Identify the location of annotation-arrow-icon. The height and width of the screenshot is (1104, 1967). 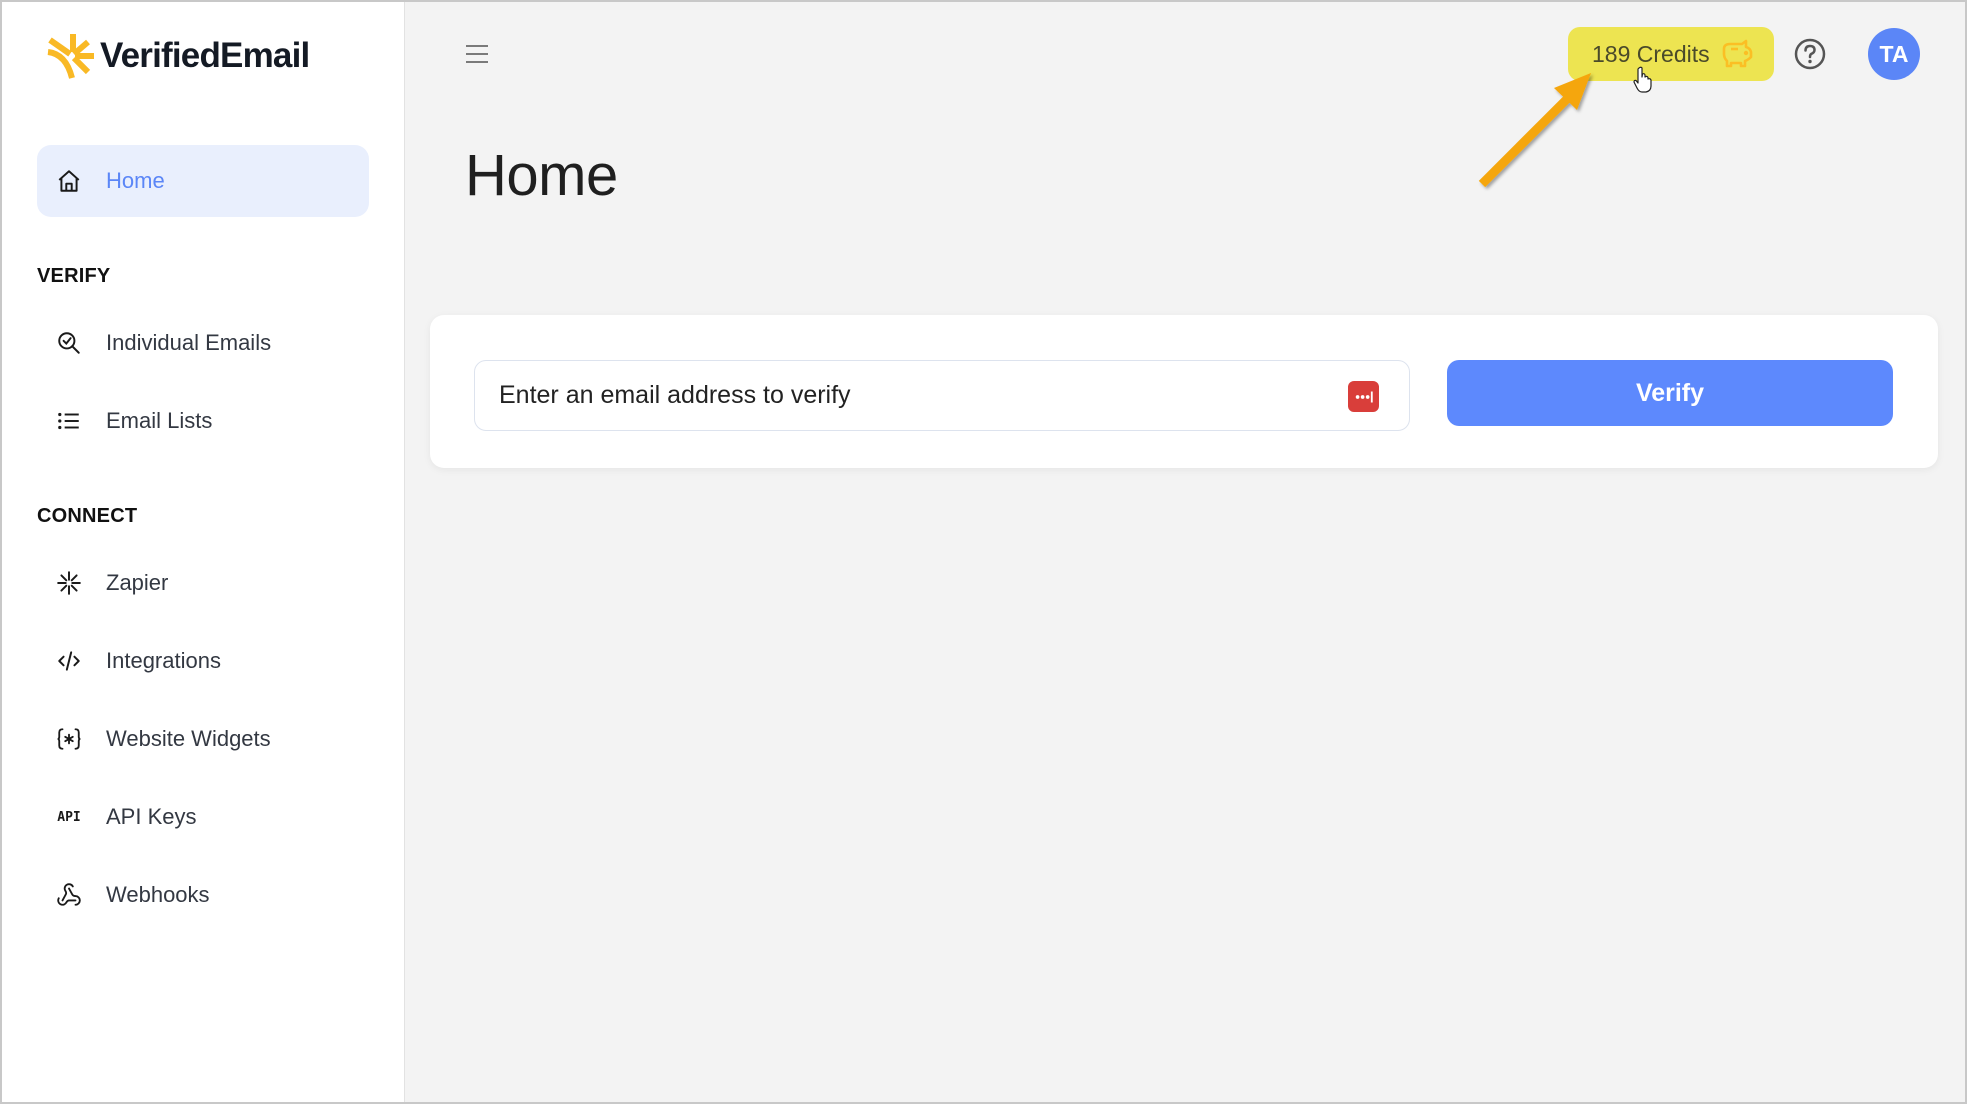
(1534, 130).